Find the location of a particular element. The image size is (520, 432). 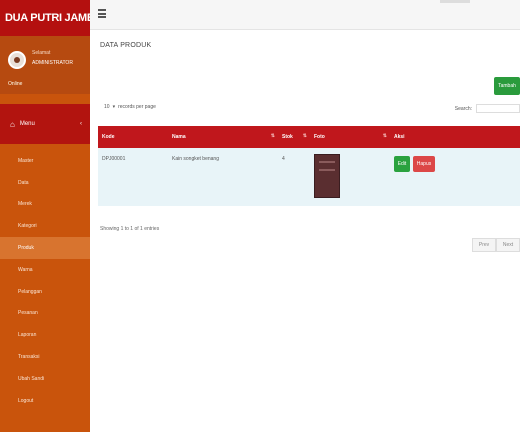

sidebar-item-label: Logout is located at coordinates (26, 400).